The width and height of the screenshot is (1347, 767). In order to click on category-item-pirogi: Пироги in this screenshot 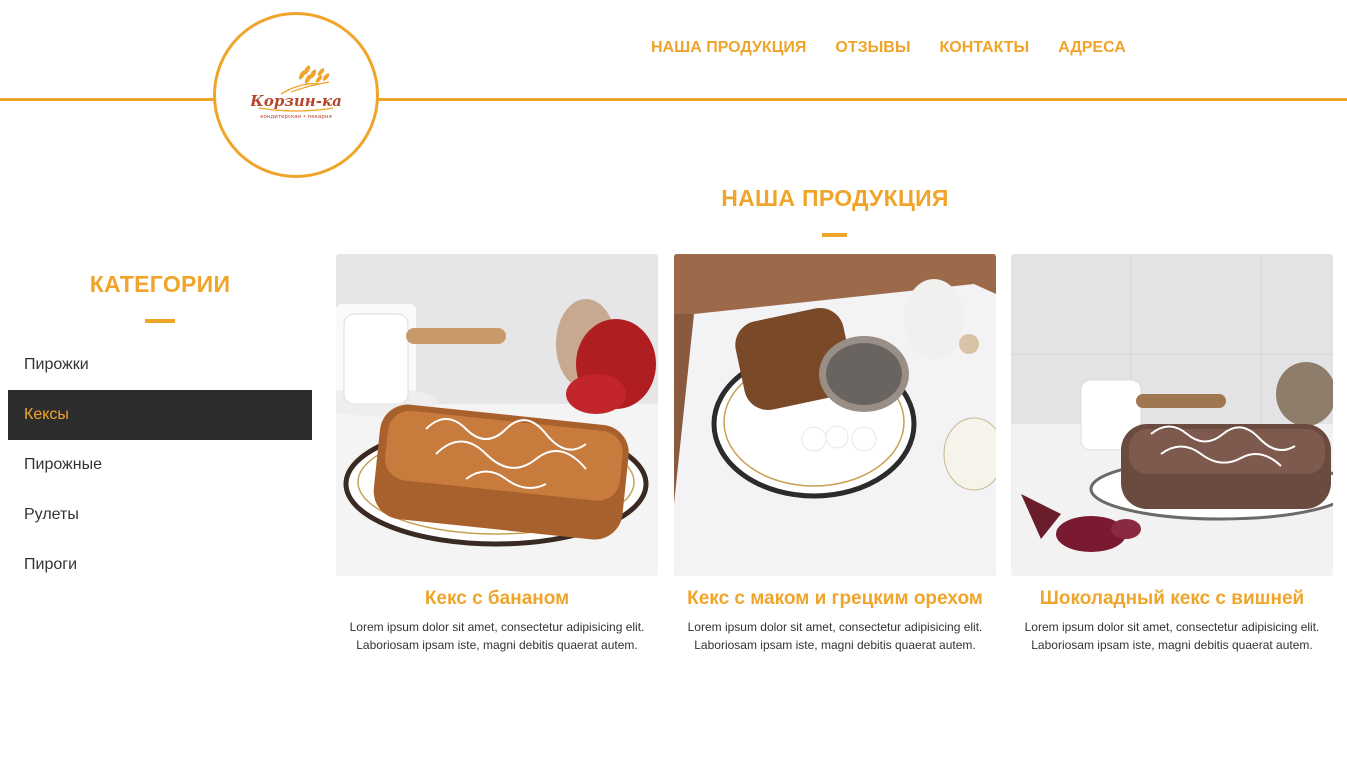, I will do `click(160, 565)`.